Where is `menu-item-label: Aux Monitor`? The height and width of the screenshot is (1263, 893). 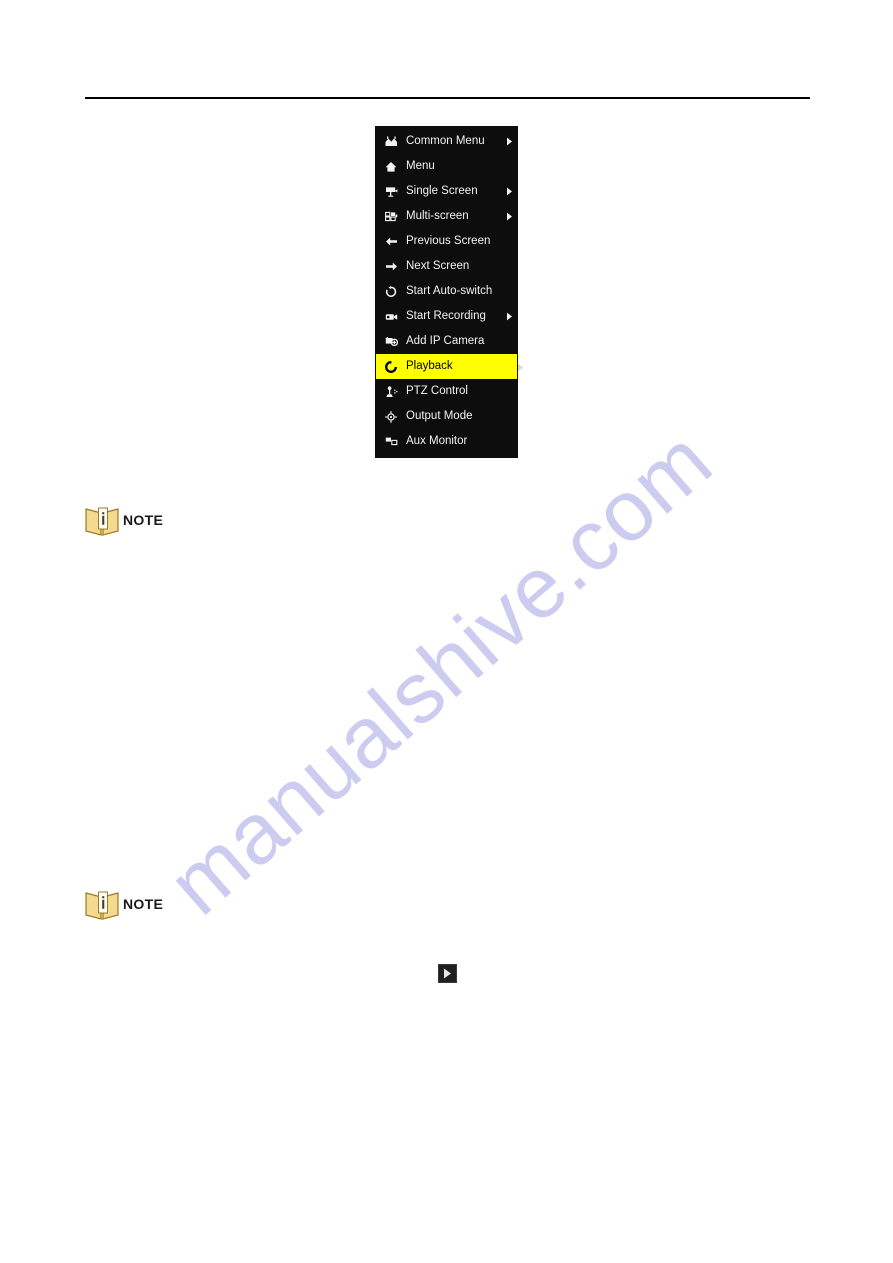
menu-item-label: Aux Monitor is located at coordinates (437, 440).